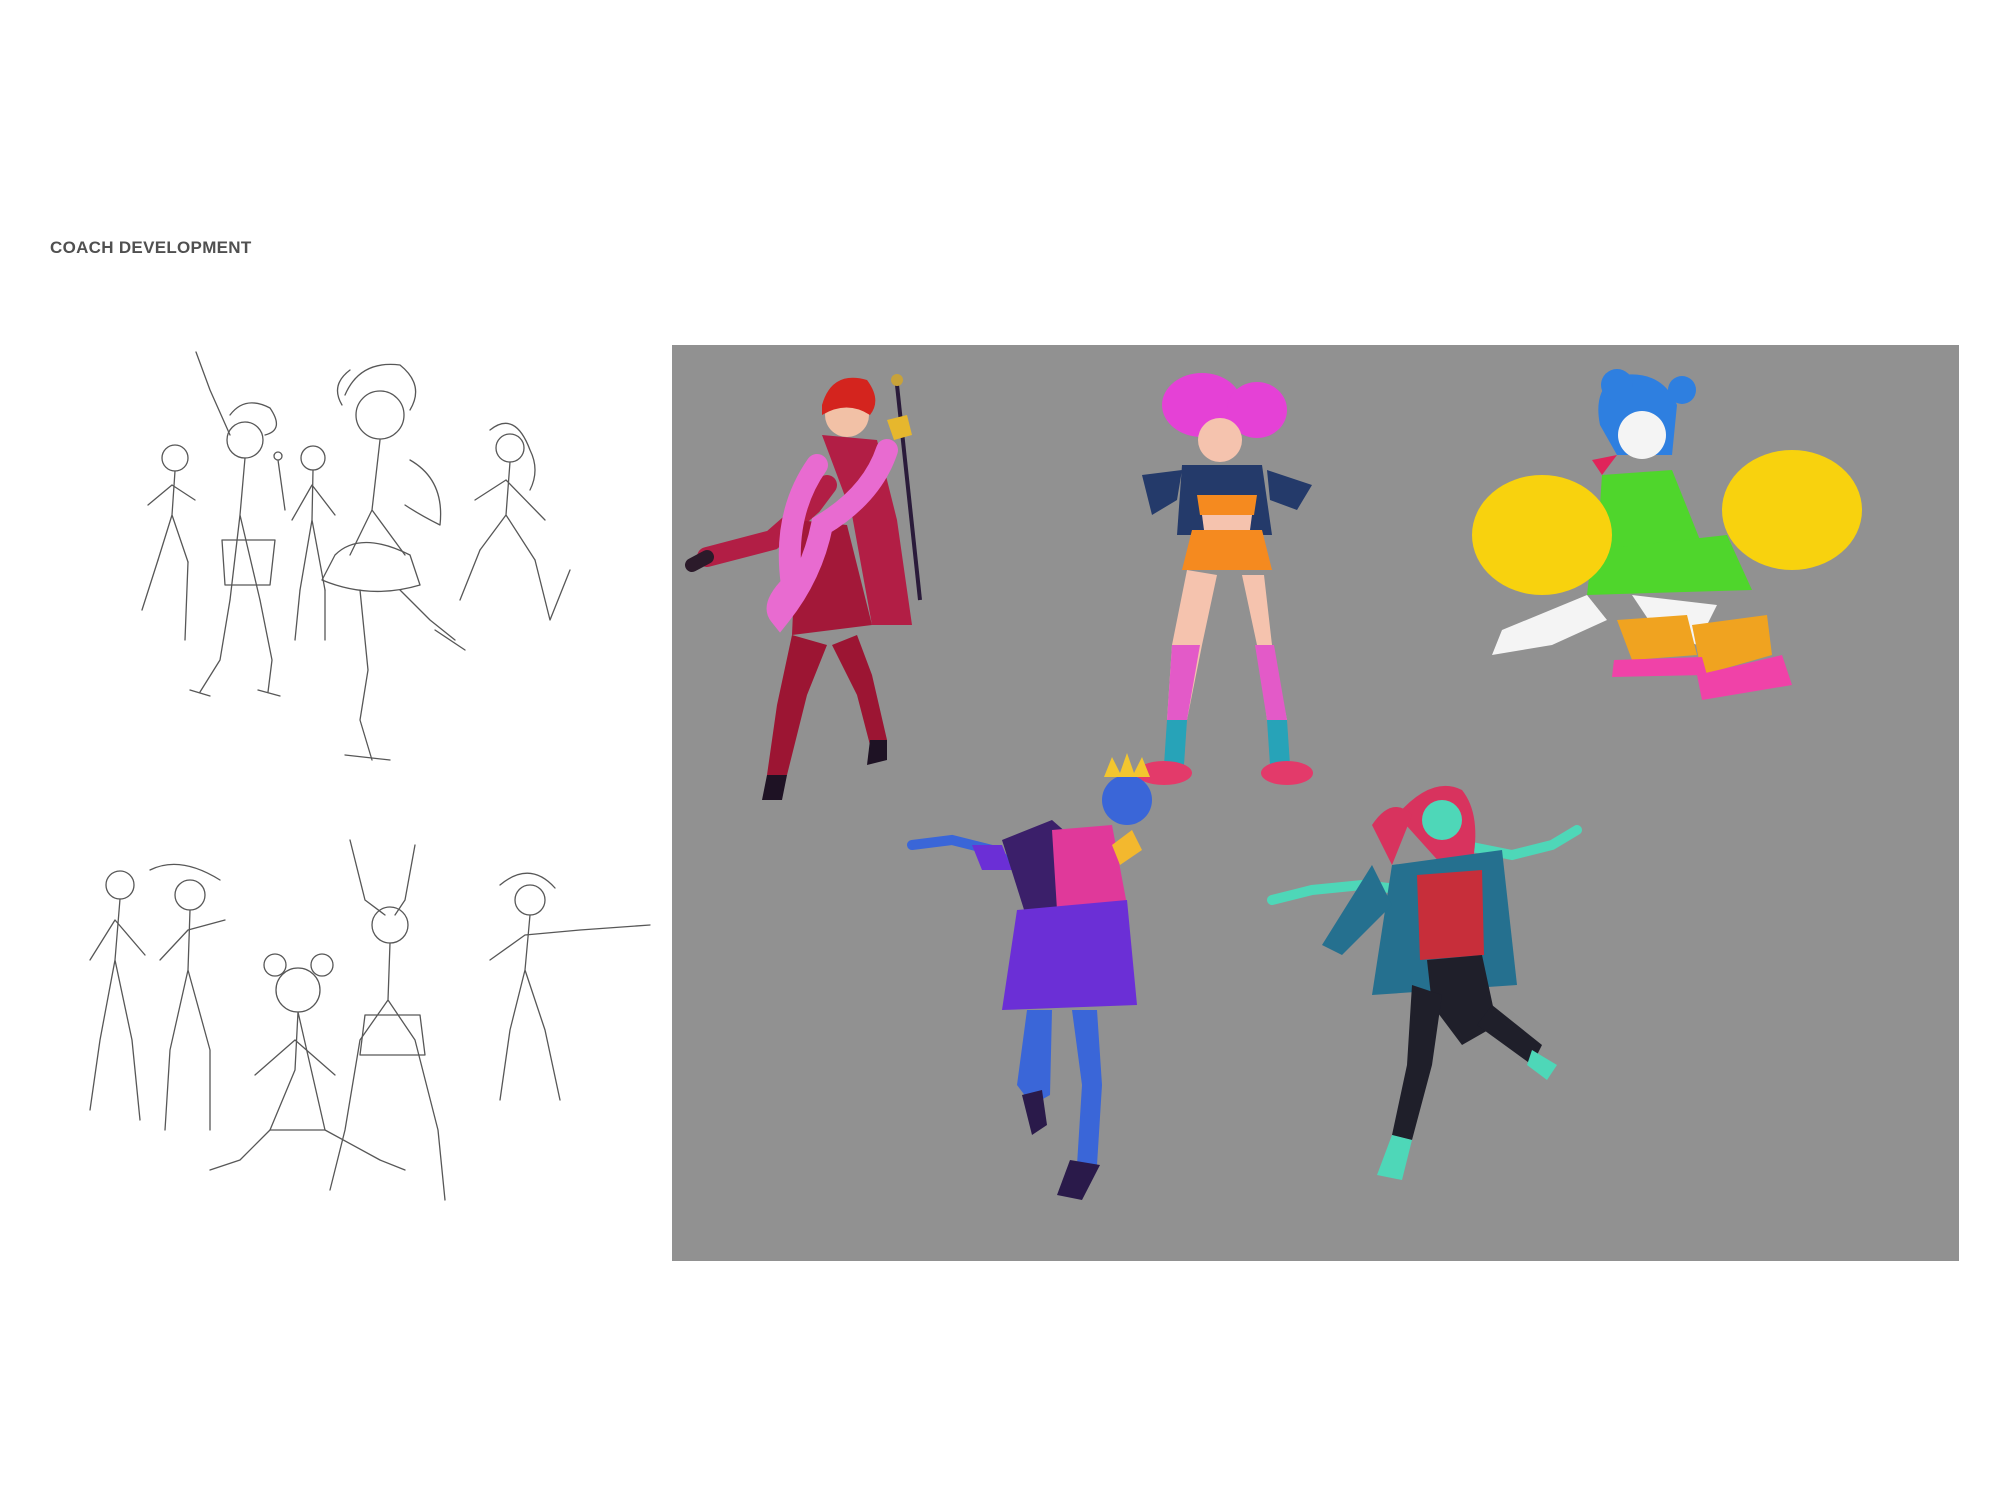 This screenshot has height=1500, width=2000. Describe the element at coordinates (1224, 579) in the screenshot. I see `orange-outfit-coach-icon` at that location.